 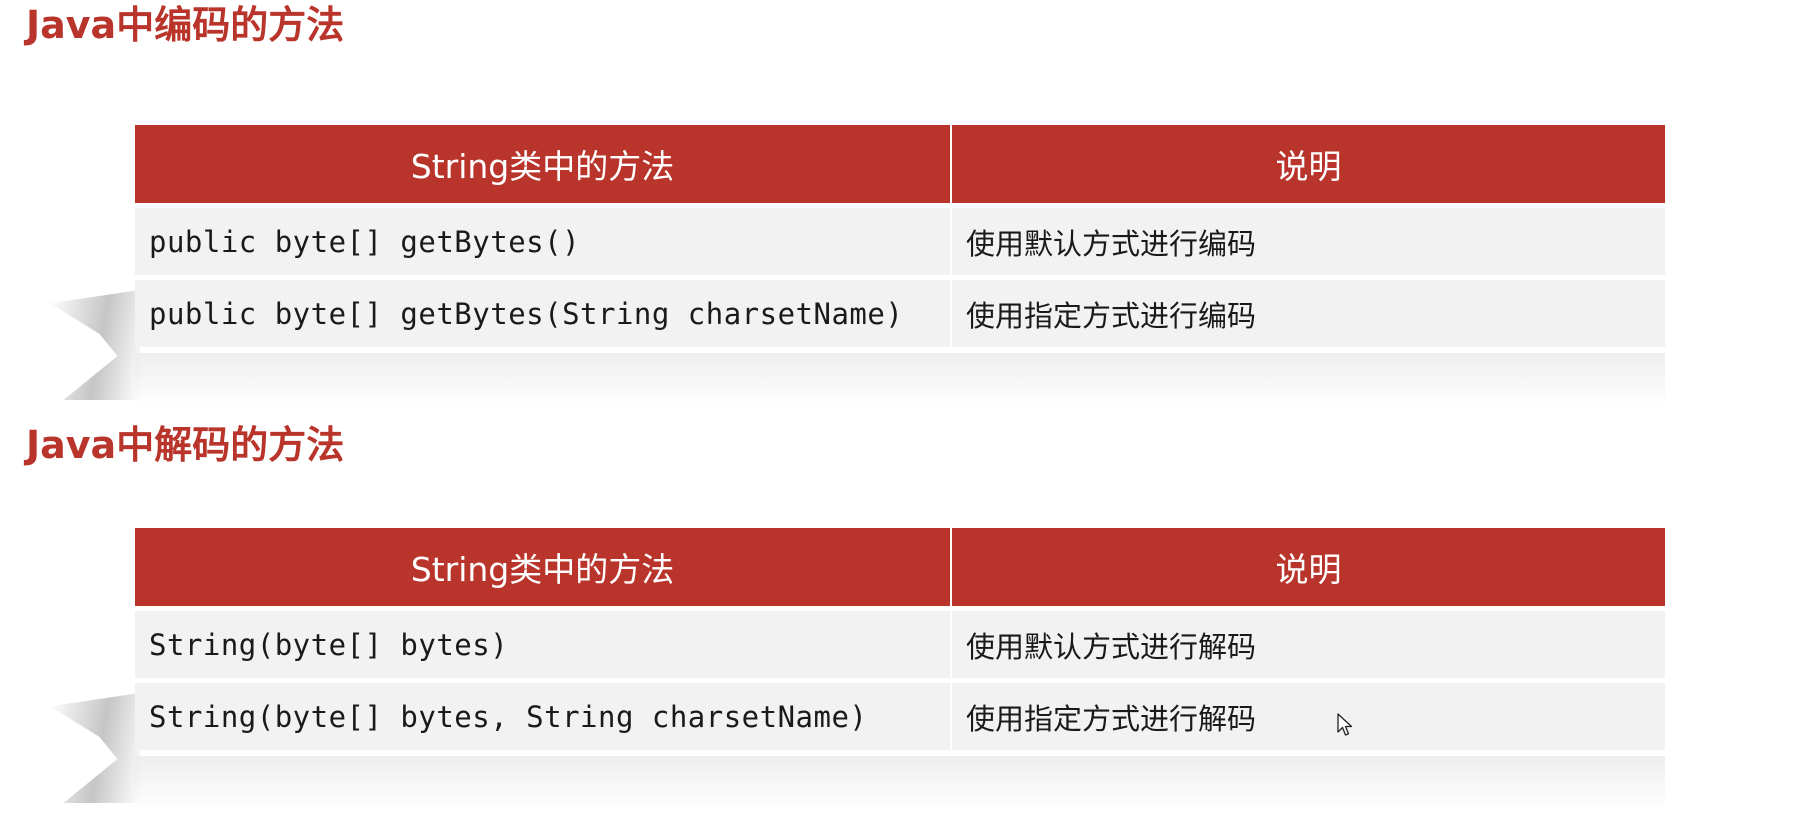 What do you see at coordinates (1308, 239) in the screenshot?
I see `method-description: 使用默认方式进行编码` at bounding box center [1308, 239].